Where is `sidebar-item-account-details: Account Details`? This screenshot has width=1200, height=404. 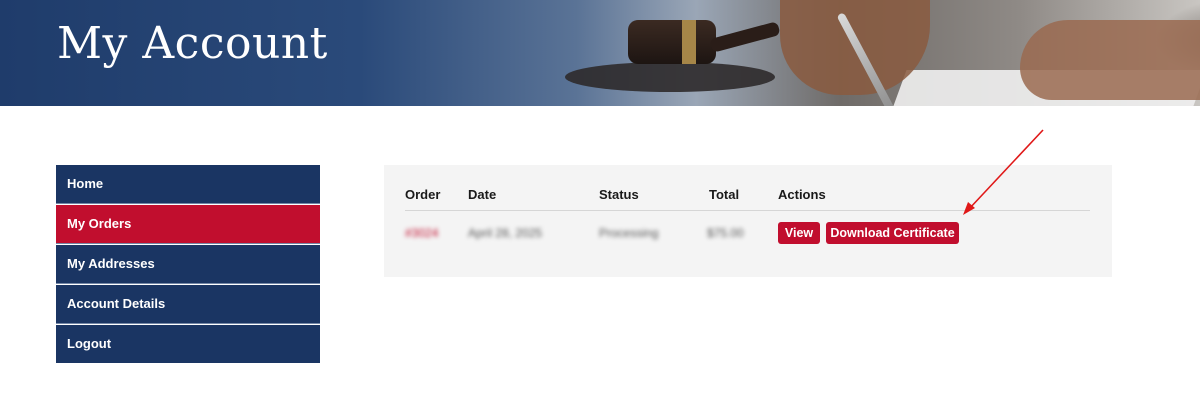
sidebar-item-account-details: Account Details is located at coordinates (188, 304).